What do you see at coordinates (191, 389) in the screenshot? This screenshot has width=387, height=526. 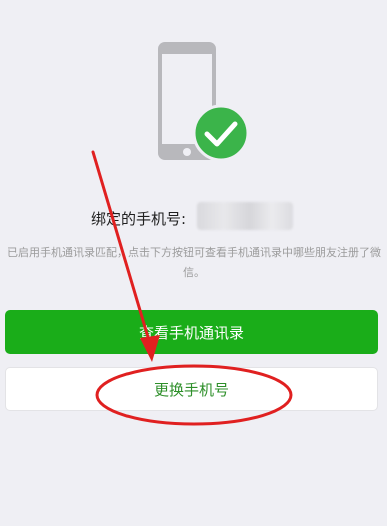 I see `change-phone-button: 更换手机号` at bounding box center [191, 389].